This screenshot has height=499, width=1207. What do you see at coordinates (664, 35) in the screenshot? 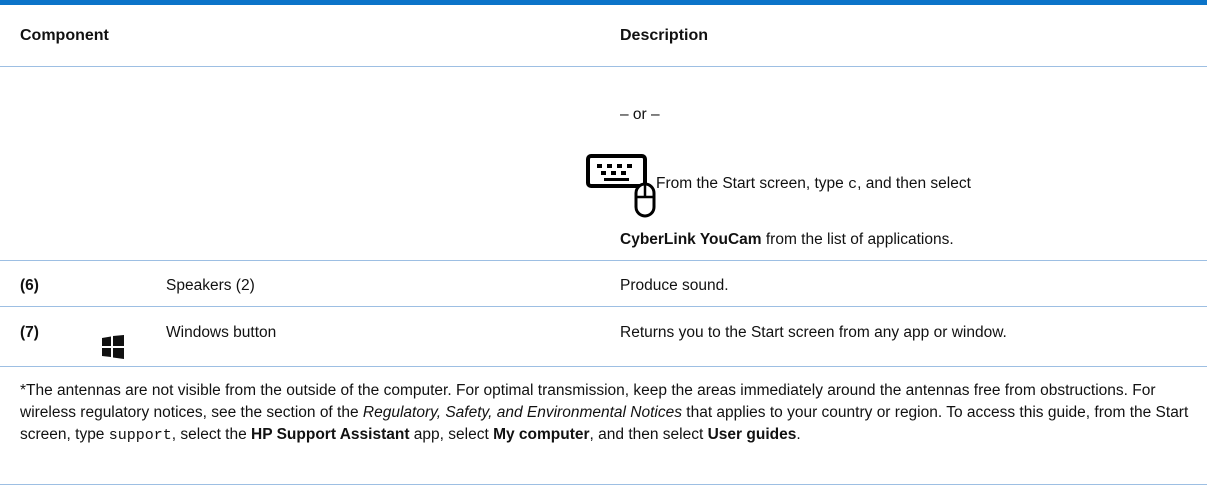
I see `header-description: Description` at bounding box center [664, 35].